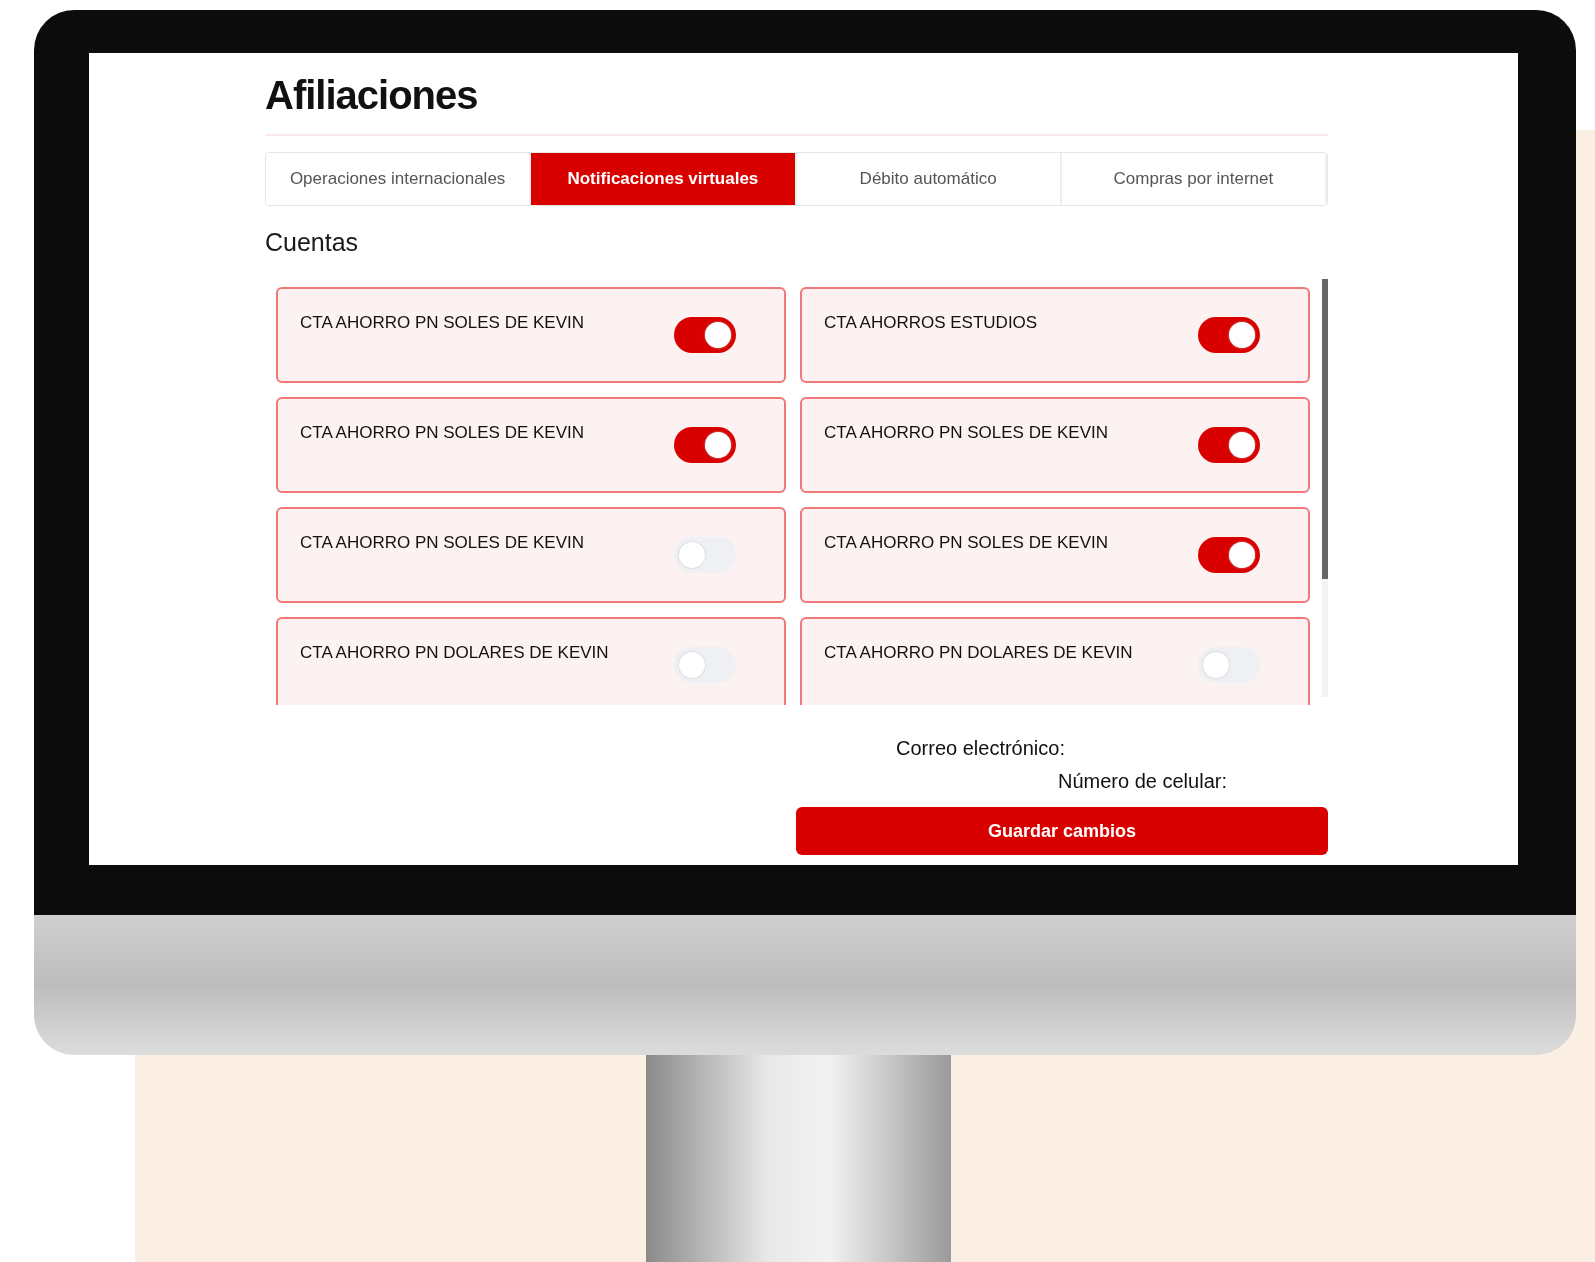  Describe the element at coordinates (1325, 488) in the screenshot. I see `scrollbar` at that location.